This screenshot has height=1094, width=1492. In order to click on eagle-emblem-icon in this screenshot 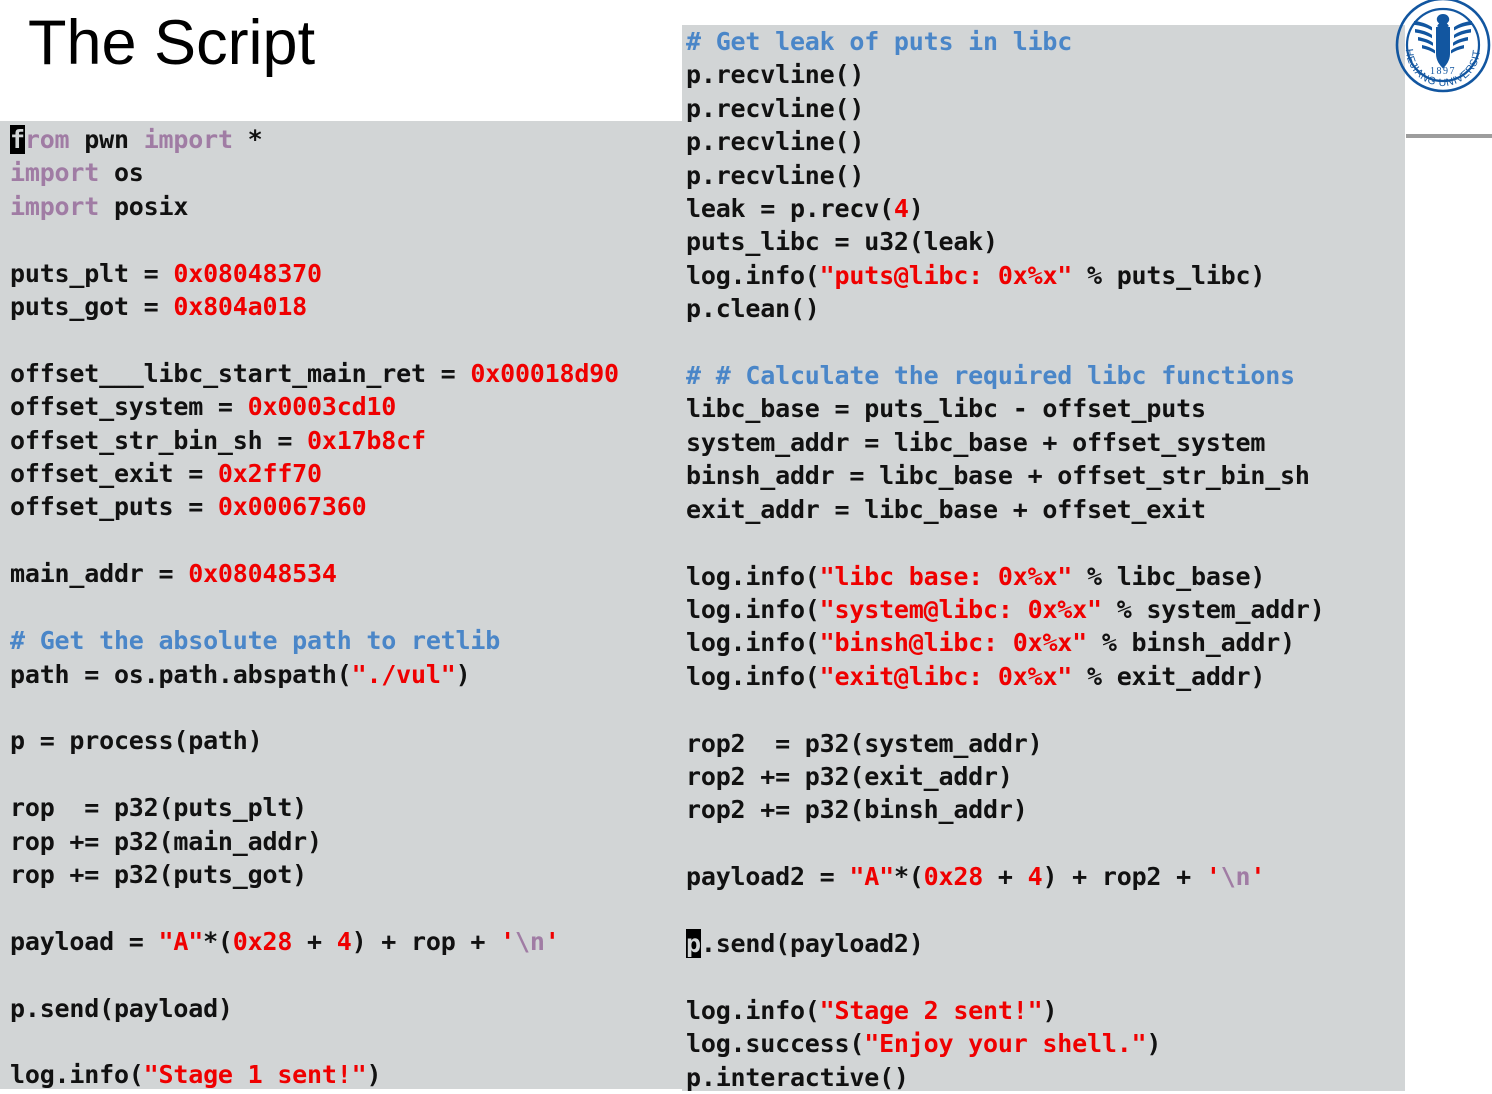, I will do `click(1443, 41)`.